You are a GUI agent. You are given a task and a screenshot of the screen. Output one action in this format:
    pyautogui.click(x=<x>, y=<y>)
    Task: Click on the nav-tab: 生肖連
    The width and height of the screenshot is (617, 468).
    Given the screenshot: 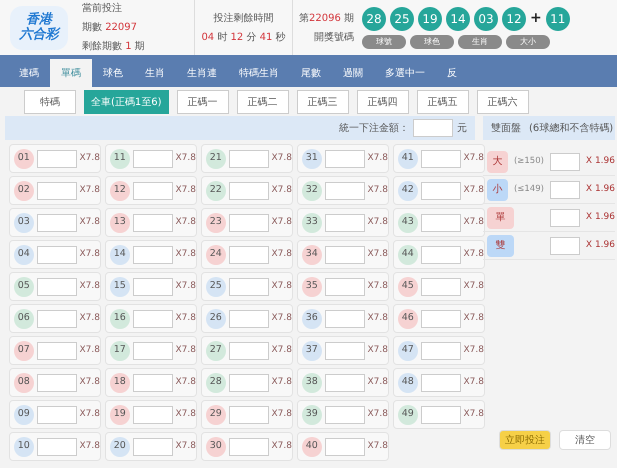 What is the action you would take?
    pyautogui.click(x=202, y=73)
    